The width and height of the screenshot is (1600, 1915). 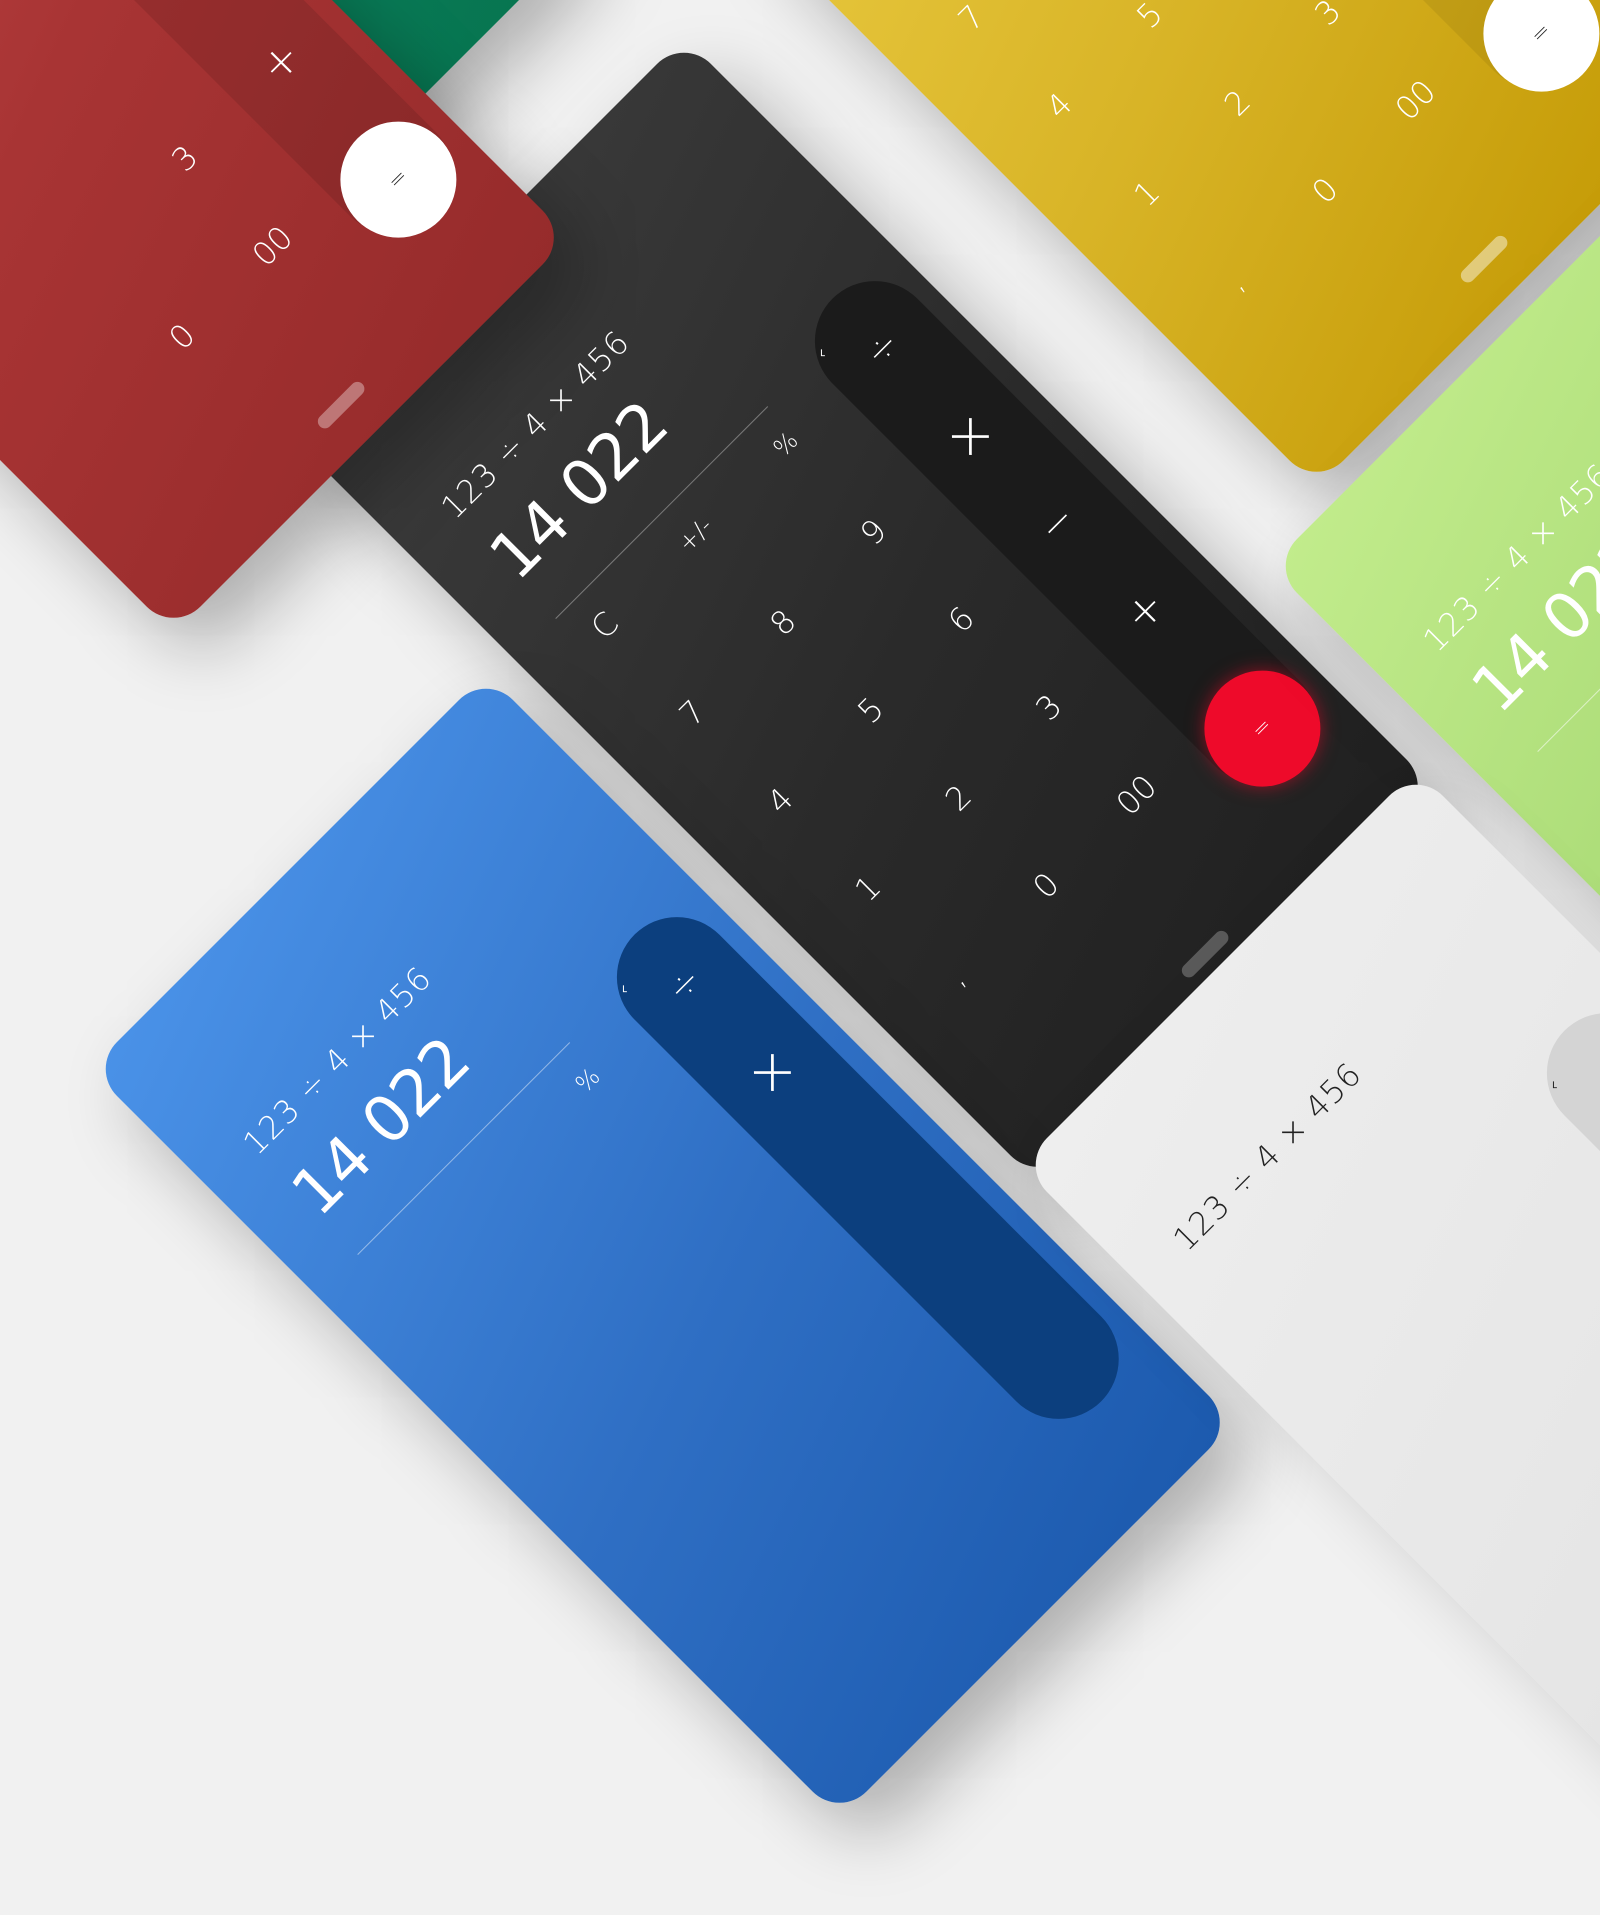 I want to click on sign-key: +/-, so click(x=695, y=534).